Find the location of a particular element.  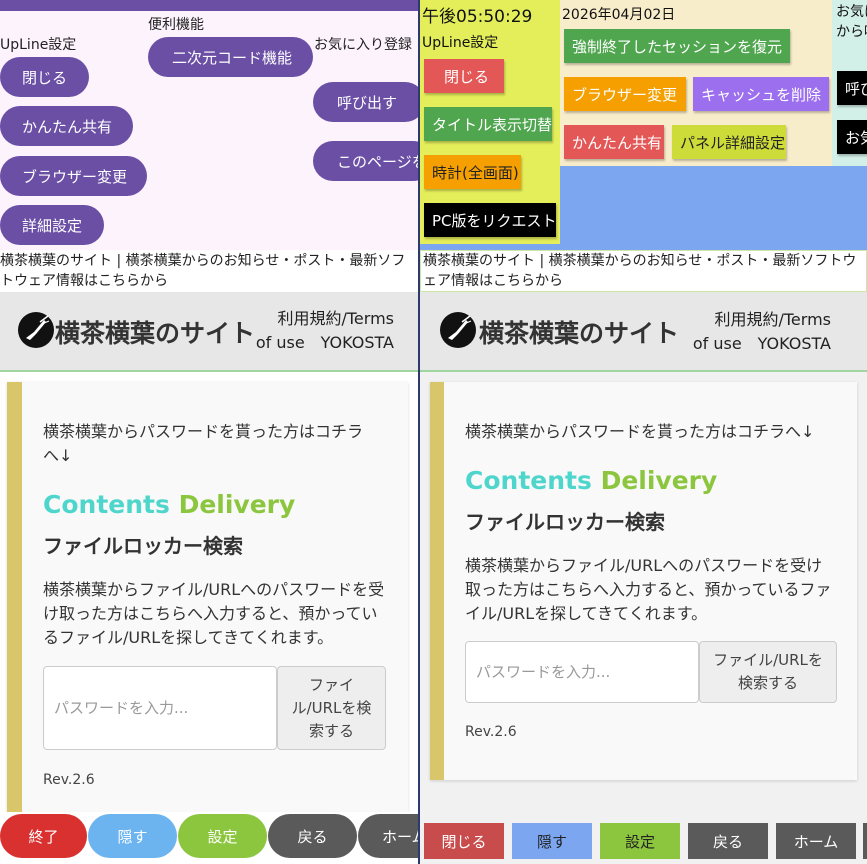

right-bottom-overflow-button is located at coordinates (865, 841).